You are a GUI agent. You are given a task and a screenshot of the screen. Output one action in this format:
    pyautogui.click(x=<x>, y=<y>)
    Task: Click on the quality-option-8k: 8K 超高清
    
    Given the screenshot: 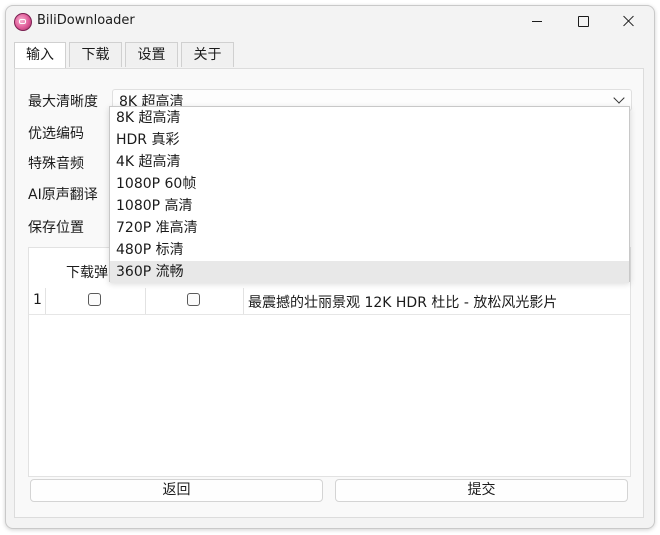 What is the action you would take?
    pyautogui.click(x=369, y=118)
    